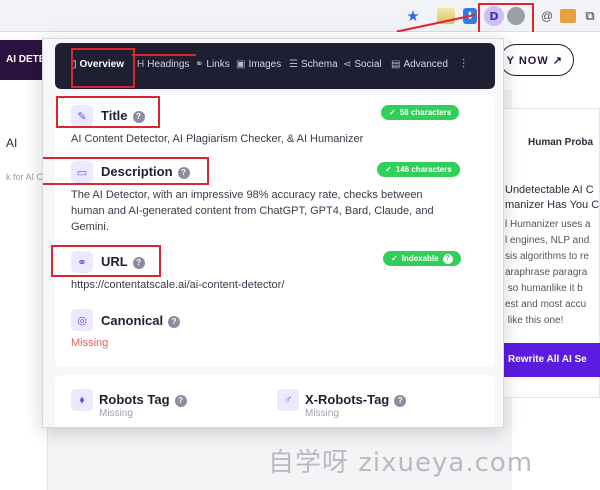 This screenshot has height=490, width=600. Describe the element at coordinates (413, 16) in the screenshot. I see `star-icon: ★` at that location.